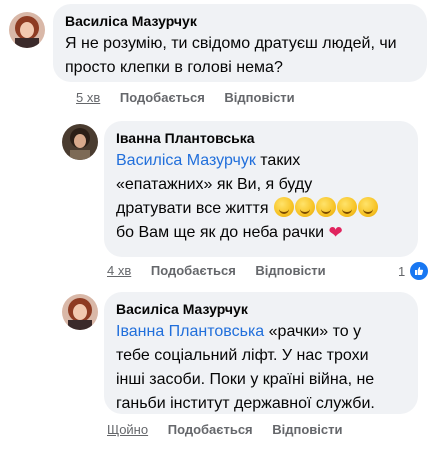  I want to click on mention-link: Василіса Мазурчук, so click(186, 160).